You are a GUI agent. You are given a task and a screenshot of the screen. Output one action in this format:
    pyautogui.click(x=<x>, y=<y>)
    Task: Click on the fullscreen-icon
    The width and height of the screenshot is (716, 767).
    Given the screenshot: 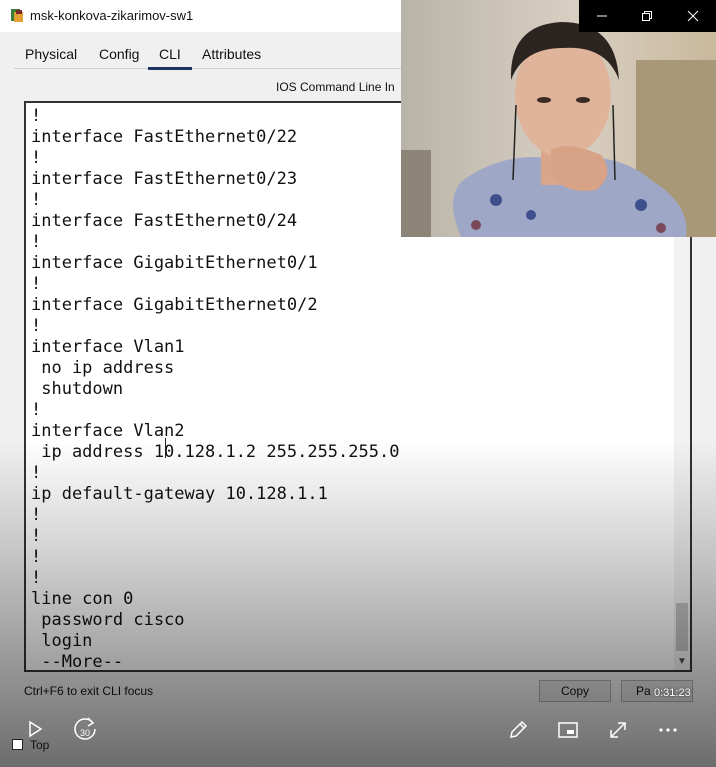 What is the action you would take?
    pyautogui.click(x=618, y=730)
    